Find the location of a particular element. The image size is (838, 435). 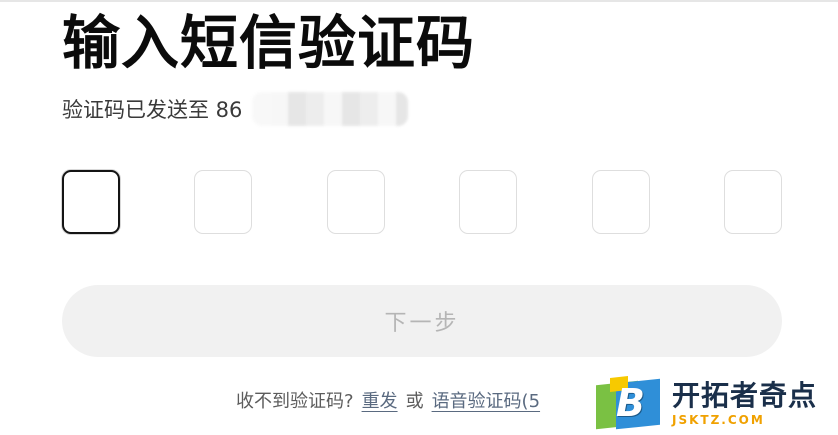

resend-link: 重发 is located at coordinates (380, 400).